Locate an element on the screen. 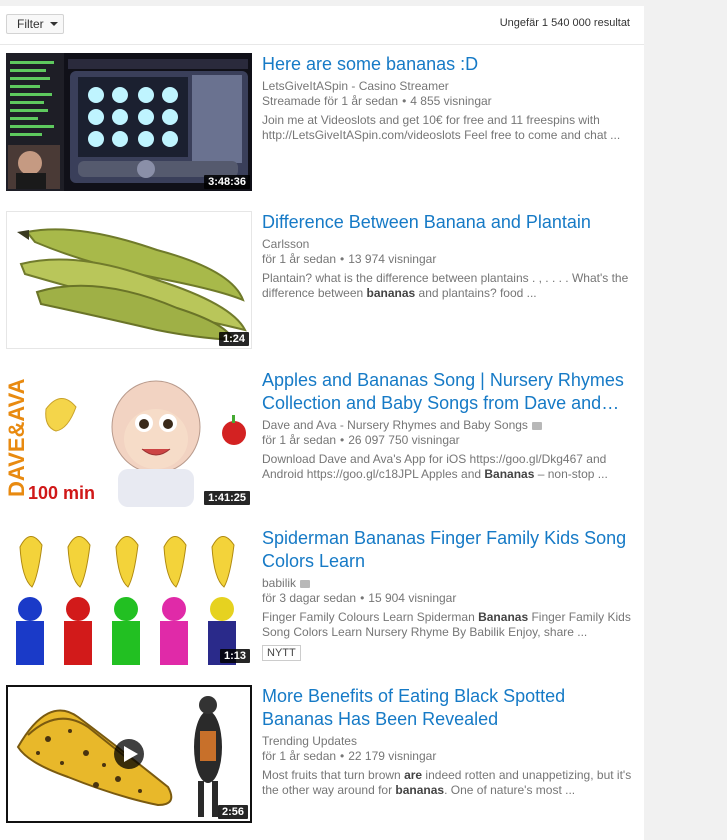  video-duration: 2:56 is located at coordinates (232, 812).